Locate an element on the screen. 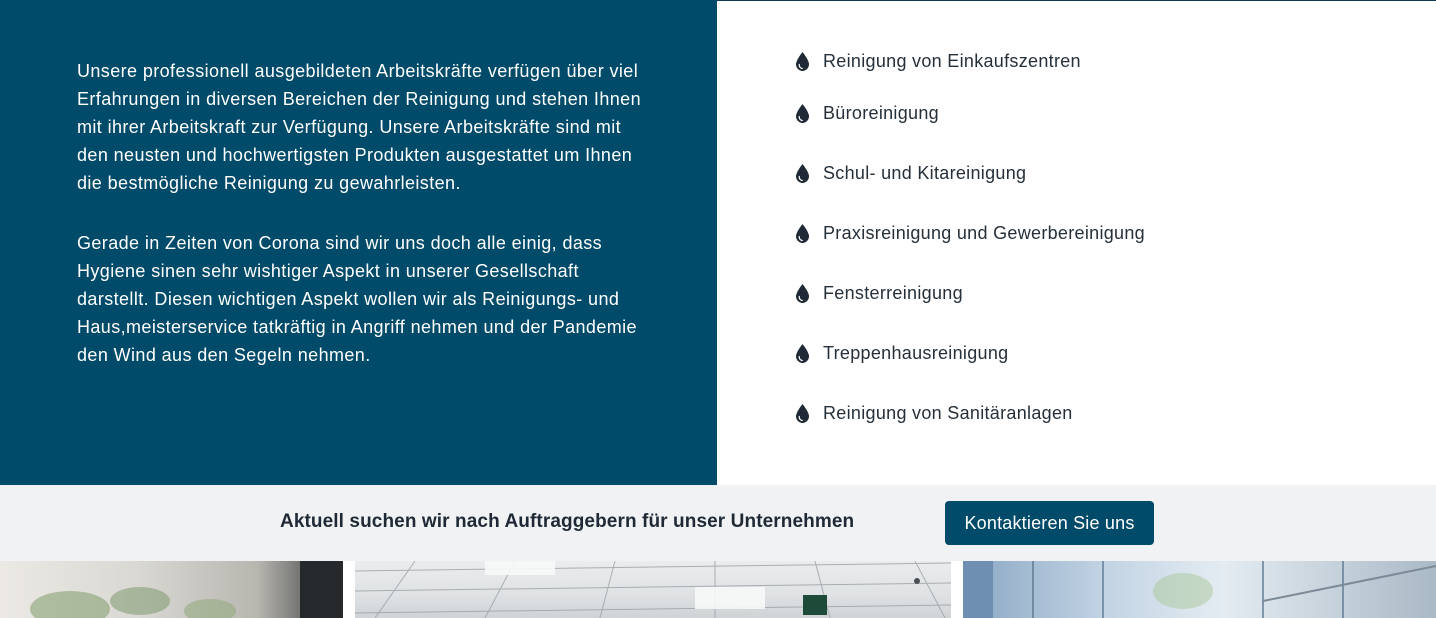  service-item-fensterreinigung: Fensterreinigung is located at coordinates (879, 293).